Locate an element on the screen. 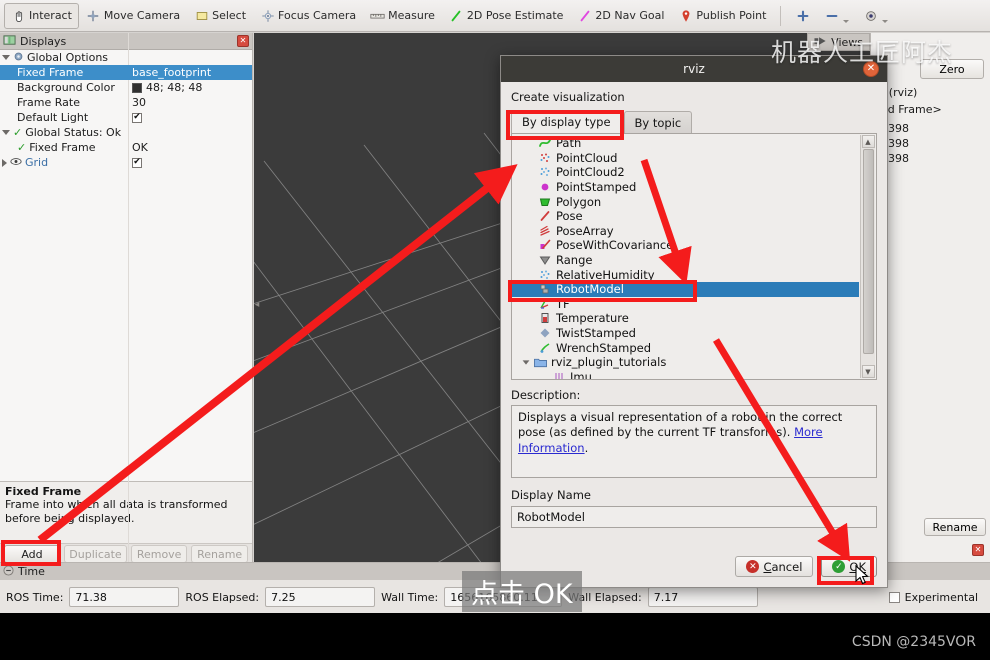 The width and height of the screenshot is (990, 660). tree-row-grid: Grid ✔ is located at coordinates (126, 162).